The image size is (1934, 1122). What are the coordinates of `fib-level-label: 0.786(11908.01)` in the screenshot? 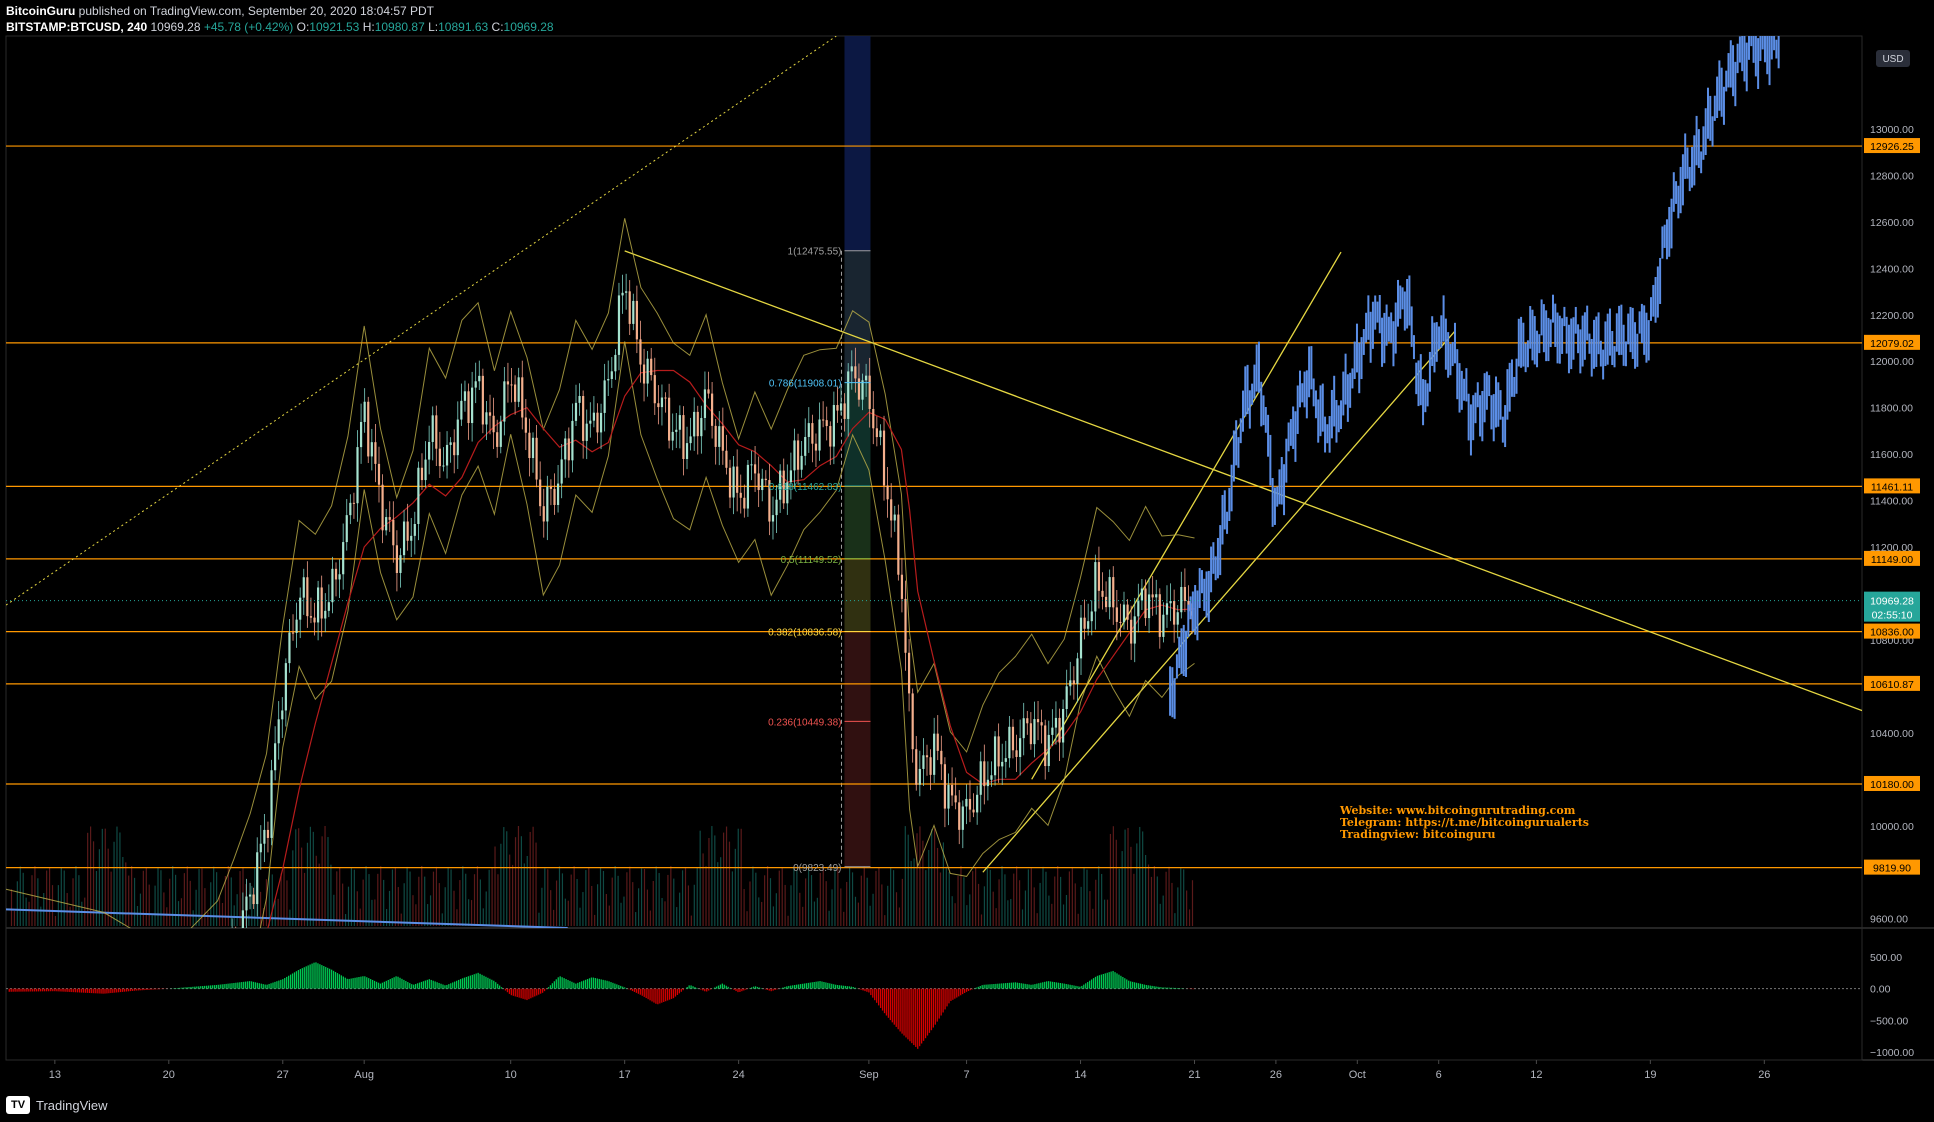 It's located at (805, 384).